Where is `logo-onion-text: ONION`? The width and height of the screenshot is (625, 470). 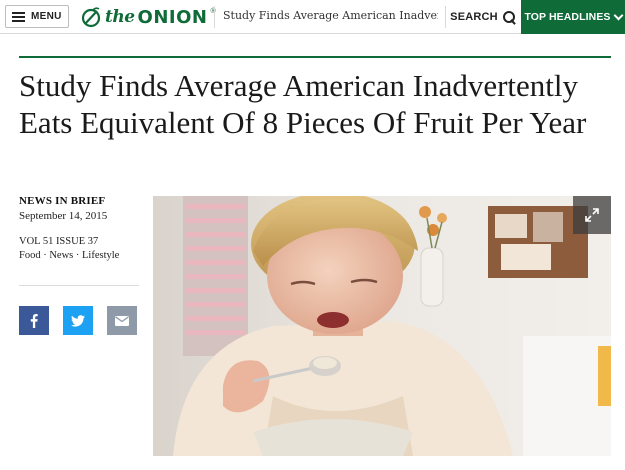
logo-onion-text: ONION is located at coordinates (172, 17).